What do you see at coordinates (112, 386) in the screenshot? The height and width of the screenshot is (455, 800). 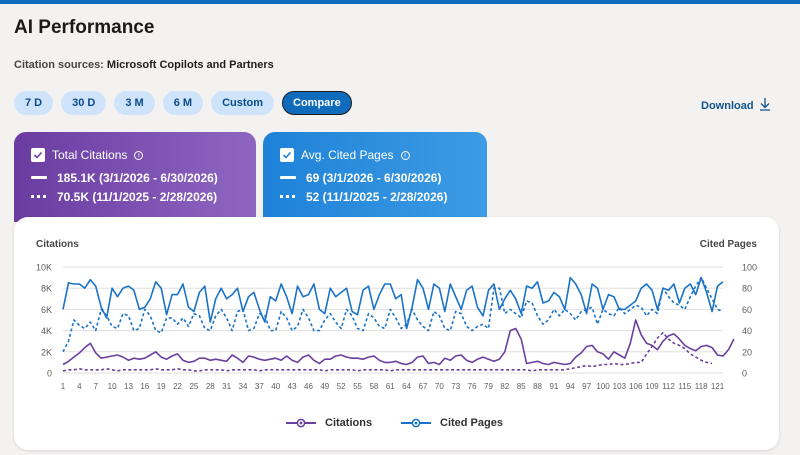 I see `x-tick-label: 10` at bounding box center [112, 386].